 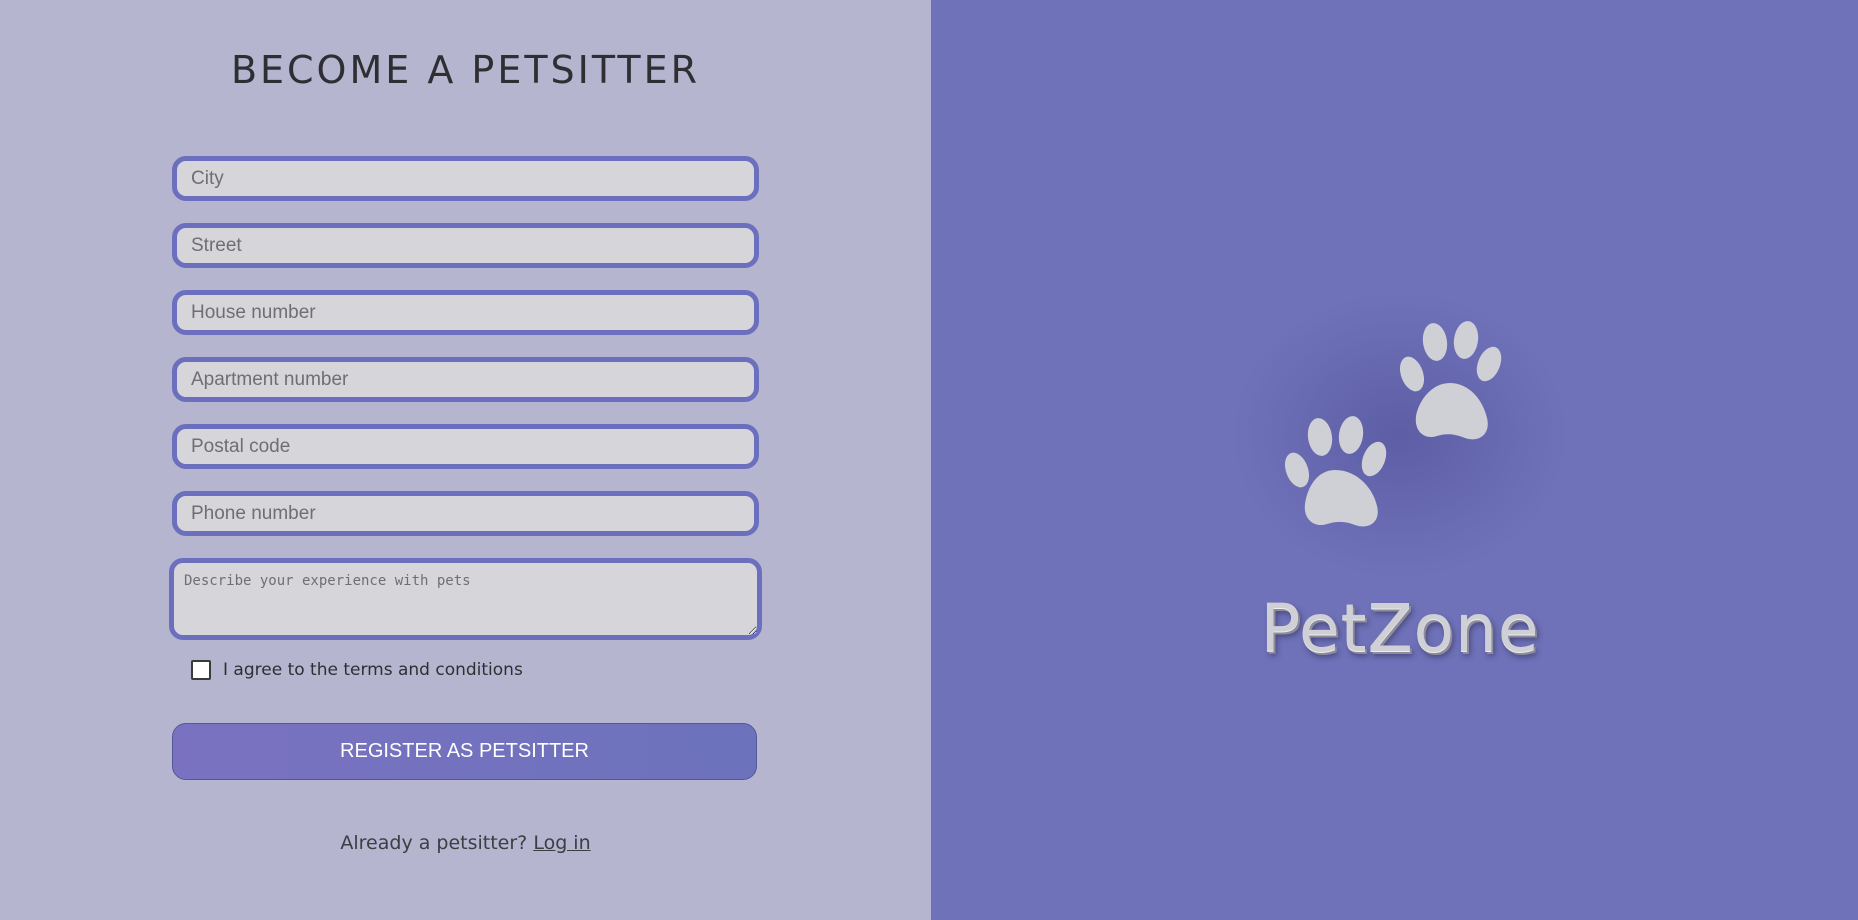 What do you see at coordinates (1393, 424) in the screenshot?
I see `paw-prints-icon` at bounding box center [1393, 424].